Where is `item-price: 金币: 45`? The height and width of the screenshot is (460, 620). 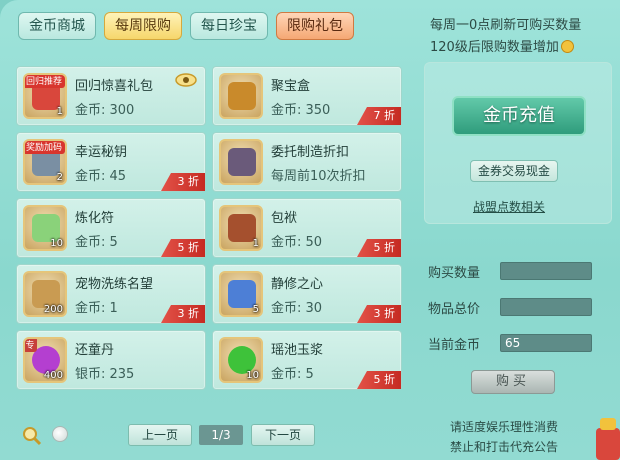
item-price: 金币: 45 is located at coordinates (101, 176).